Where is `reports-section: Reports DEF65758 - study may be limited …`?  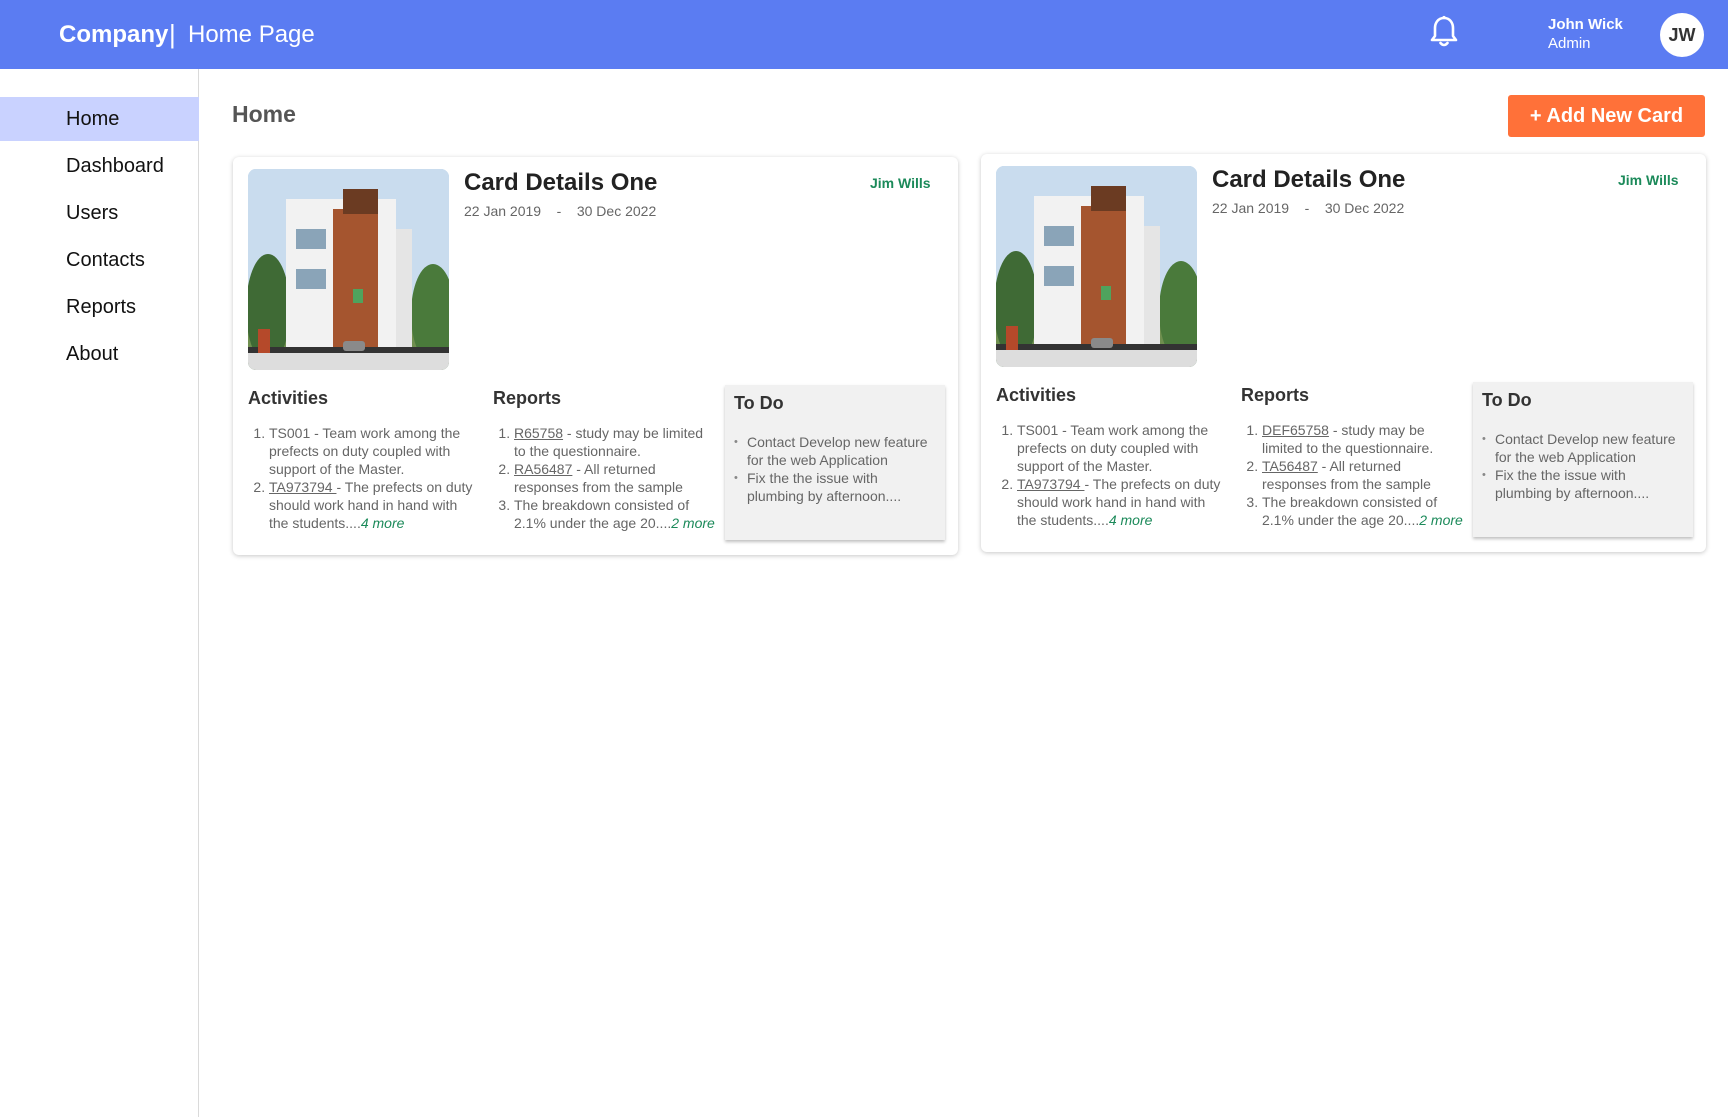
reports-section: Reports DEF65758 - study may be limited … is located at coordinates (1353, 457).